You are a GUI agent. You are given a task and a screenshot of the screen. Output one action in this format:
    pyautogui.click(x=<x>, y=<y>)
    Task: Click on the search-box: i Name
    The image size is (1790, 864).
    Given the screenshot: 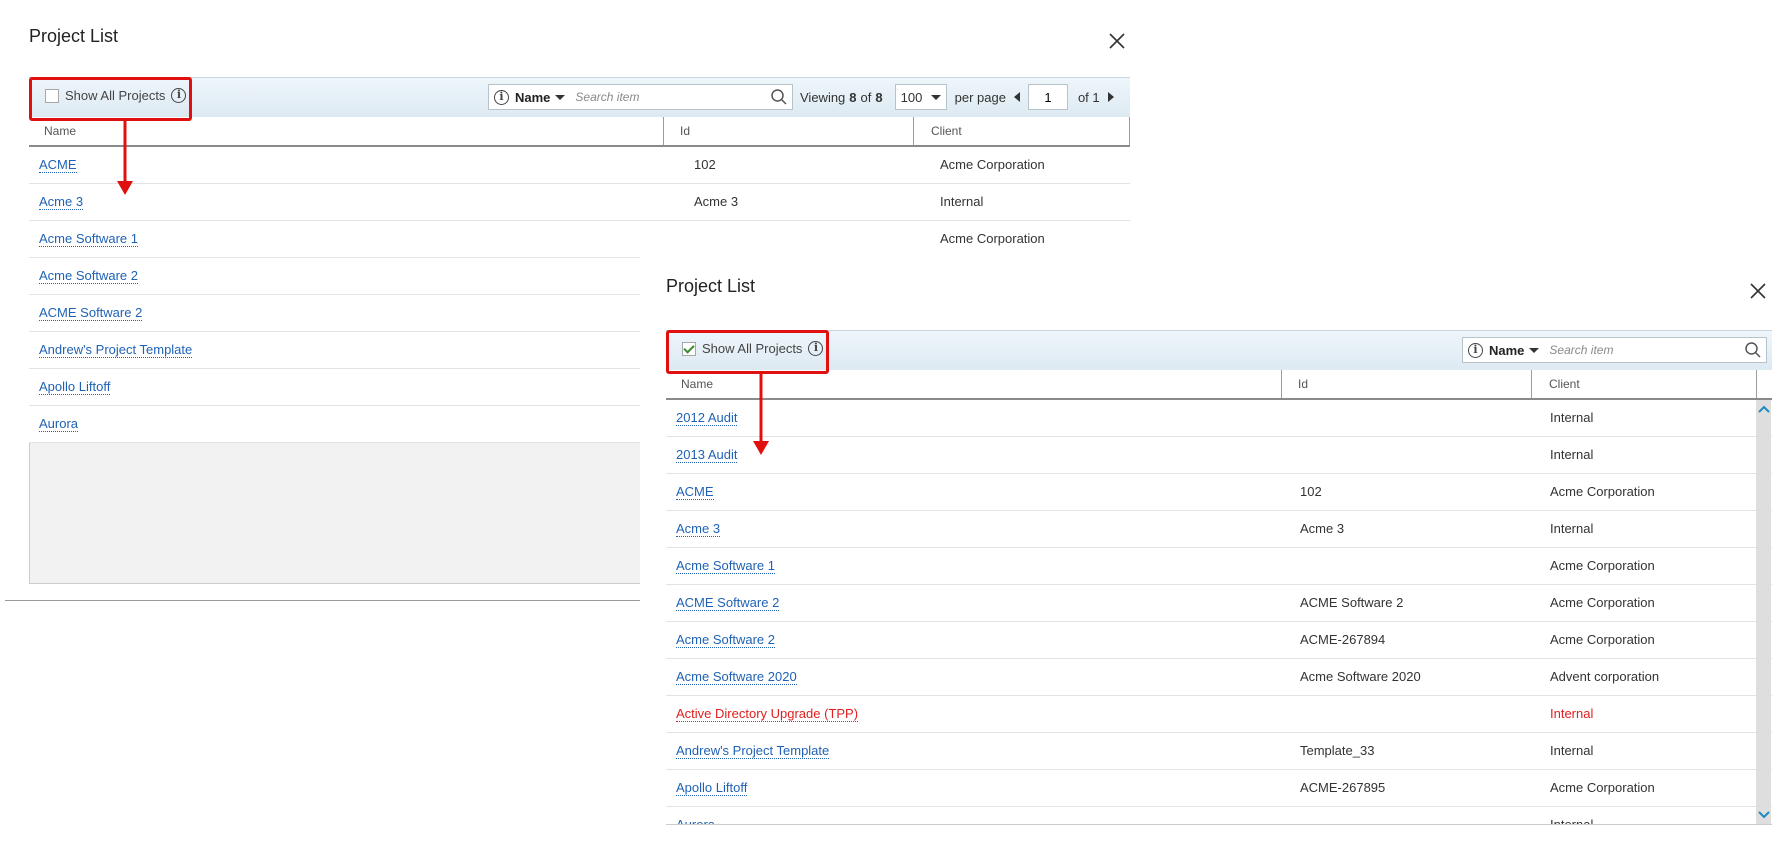 What is the action you would take?
    pyautogui.click(x=1614, y=350)
    